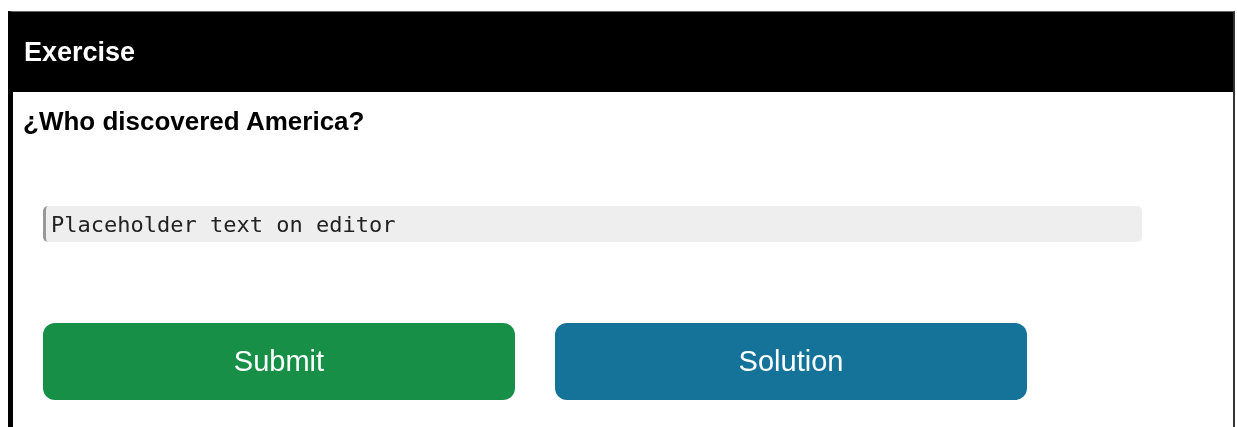 This screenshot has width=1237, height=427. What do you see at coordinates (194, 121) in the screenshot?
I see `question-text: ¿Who discovered America?` at bounding box center [194, 121].